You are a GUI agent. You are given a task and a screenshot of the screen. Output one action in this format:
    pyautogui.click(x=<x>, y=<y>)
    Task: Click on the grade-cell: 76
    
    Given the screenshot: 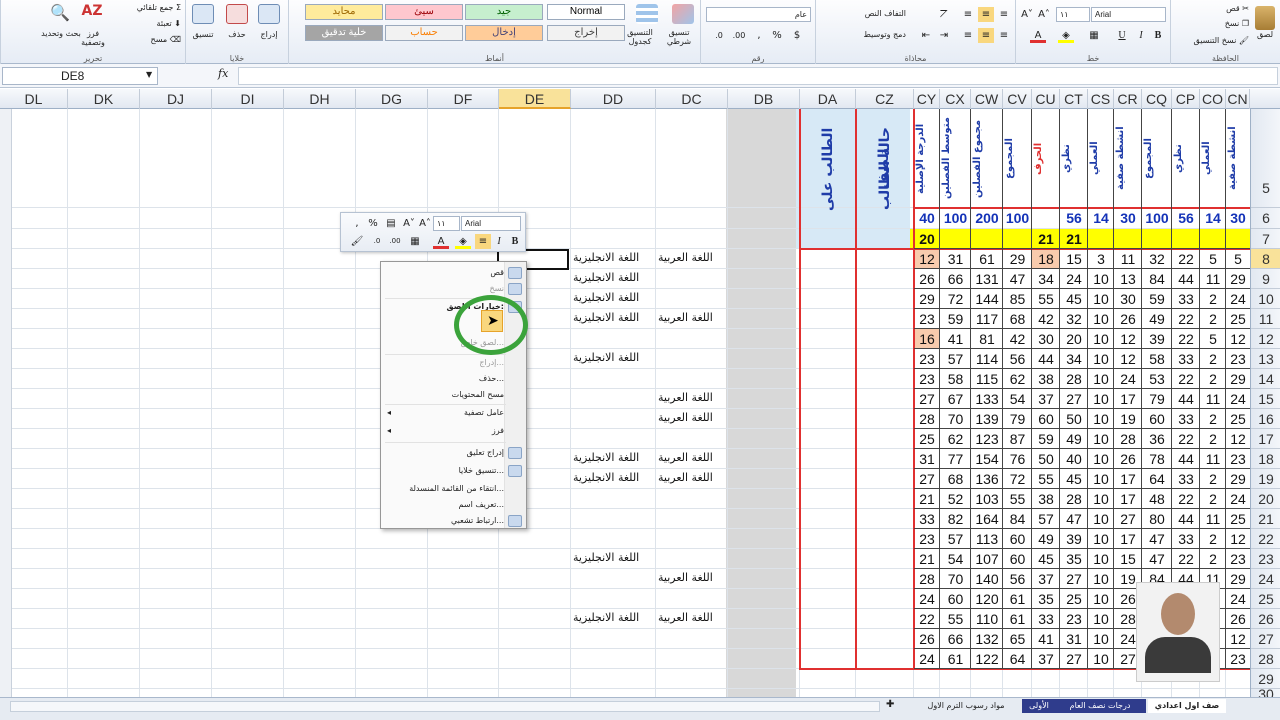 What is the action you would take?
    pyautogui.click(x=1017, y=459)
    